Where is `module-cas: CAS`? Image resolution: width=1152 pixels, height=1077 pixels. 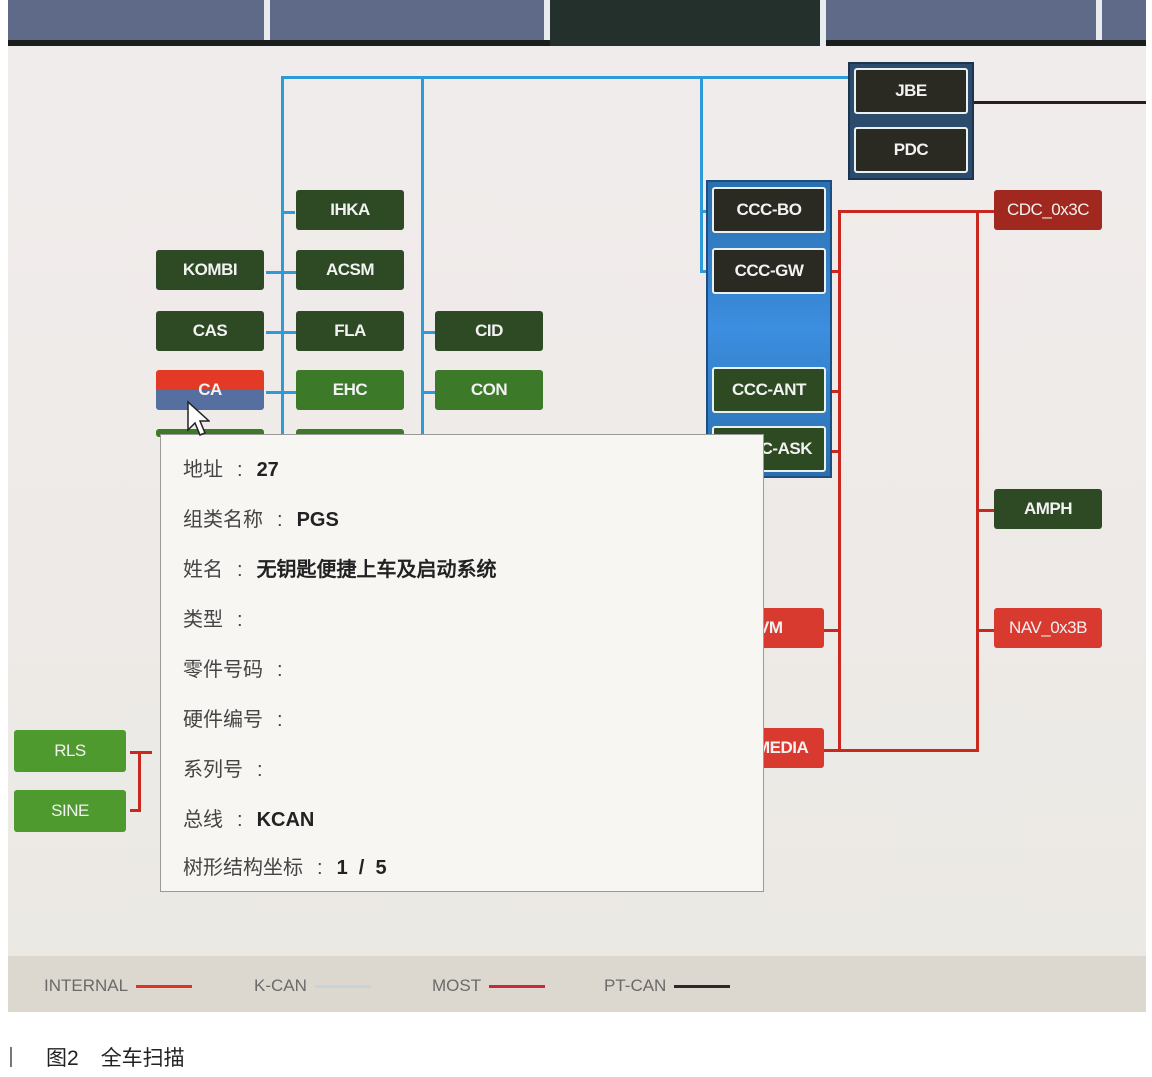 module-cas: CAS is located at coordinates (210, 331).